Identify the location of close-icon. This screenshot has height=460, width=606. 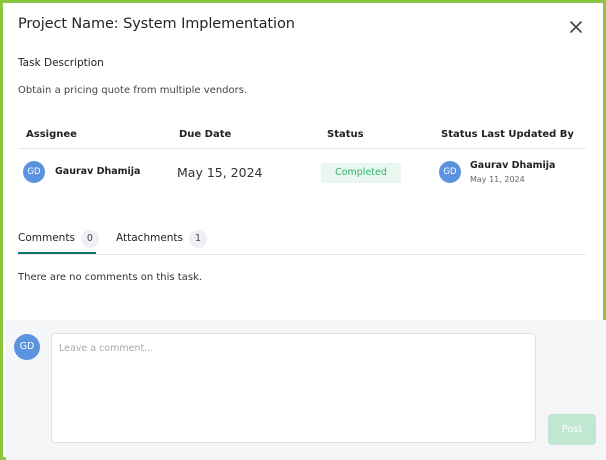
(576, 27).